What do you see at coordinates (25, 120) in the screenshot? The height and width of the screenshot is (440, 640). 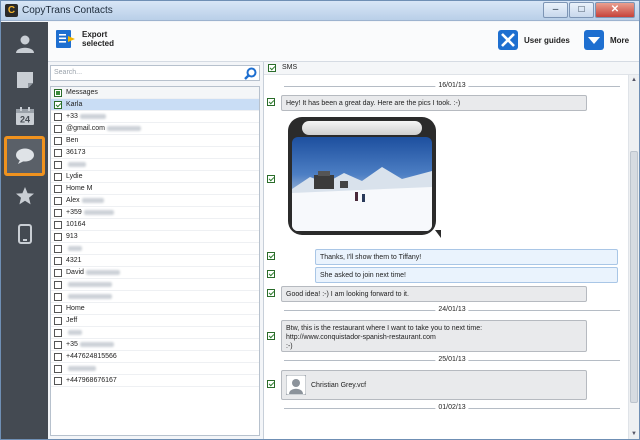 I see `calendar-day: 24` at bounding box center [25, 120].